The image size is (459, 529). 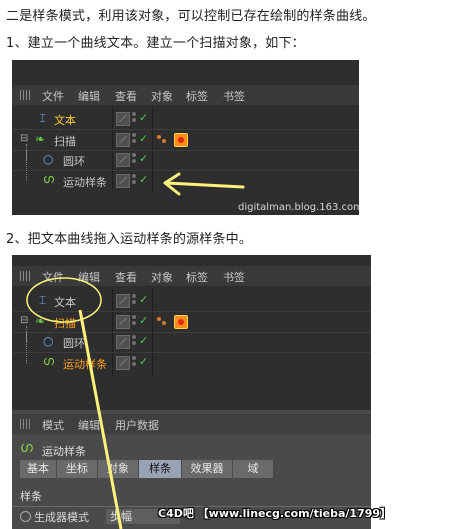 I want to click on object-row-sweep: ⊟ ❧ 扫描 ✓, so click(x=185, y=140).